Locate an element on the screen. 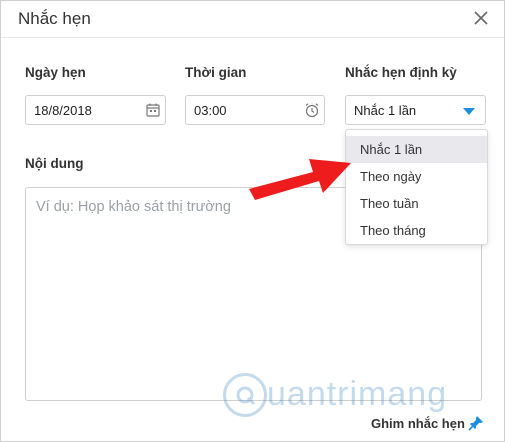  time-field: 03:00 is located at coordinates (255, 110).